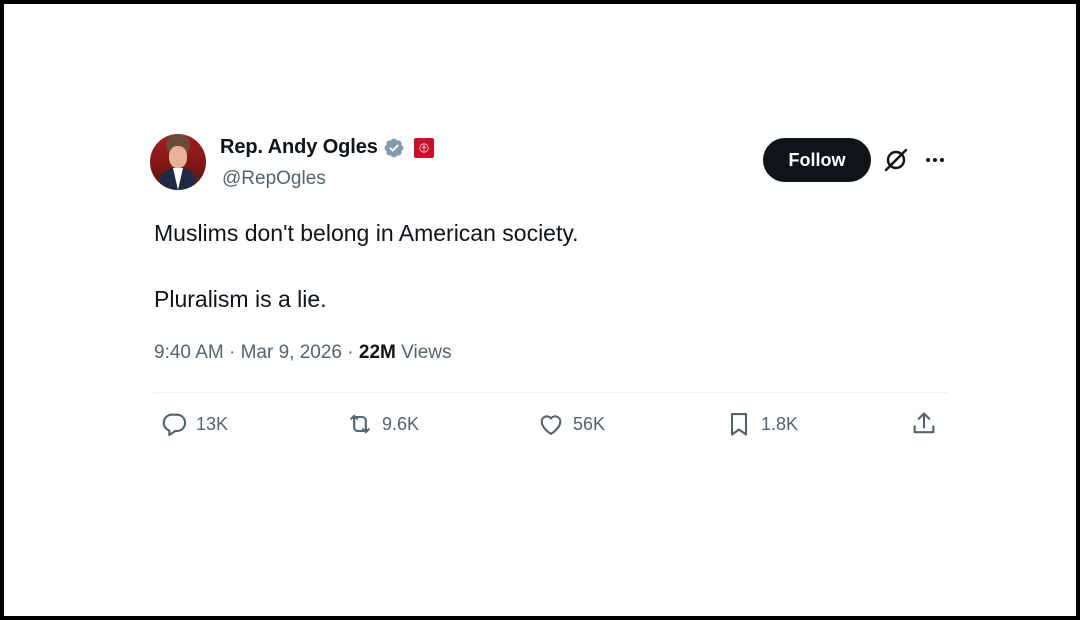 The image size is (1080, 620). What do you see at coordinates (935, 160) in the screenshot?
I see `more-options-icon` at bounding box center [935, 160].